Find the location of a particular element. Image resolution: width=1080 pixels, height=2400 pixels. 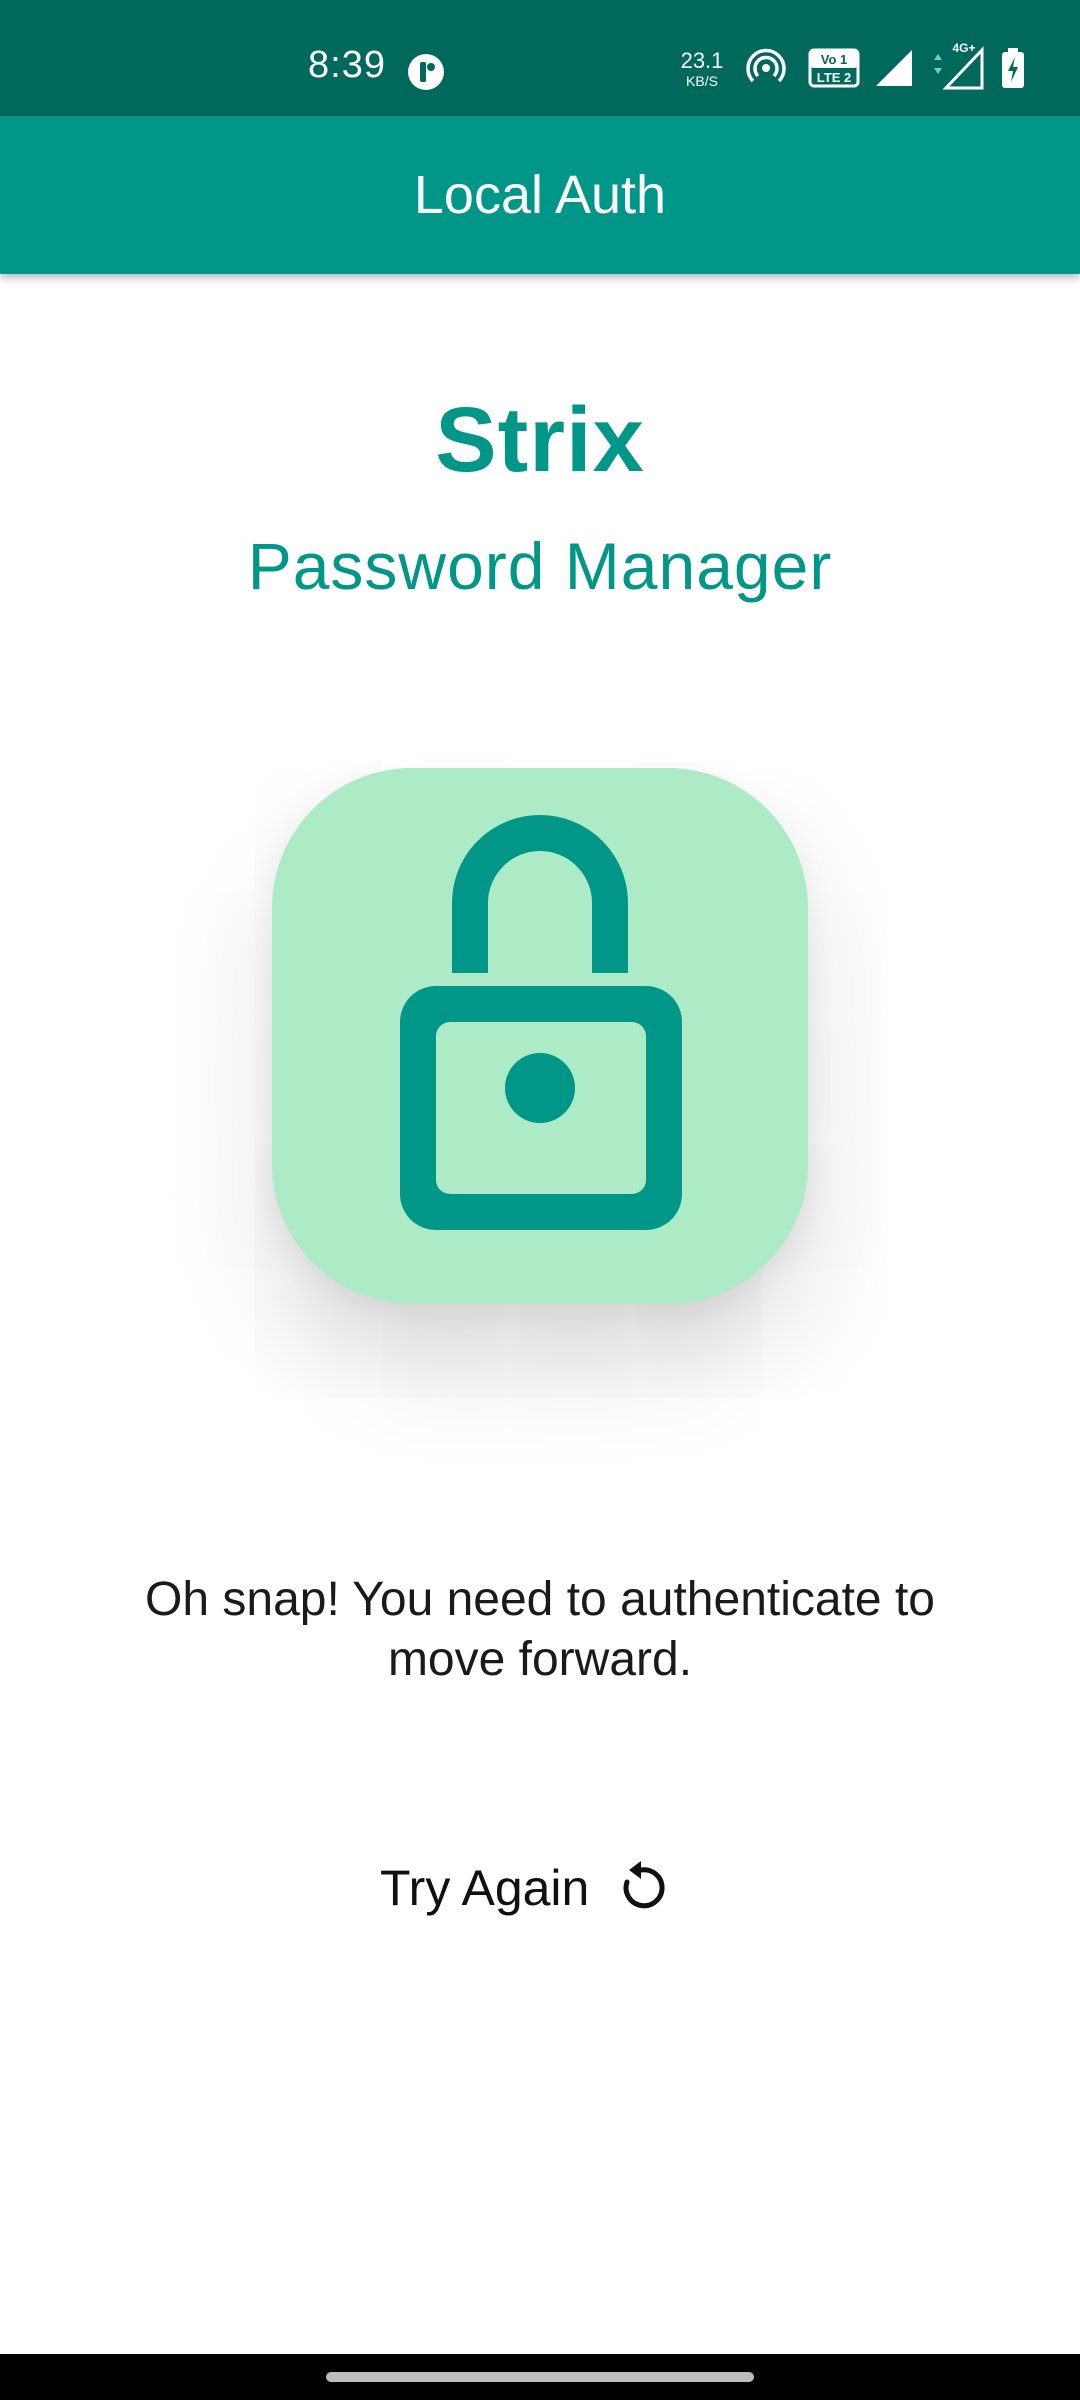

status-bar: 8:39 23.1 KB/S Vo 1 LTE 2 4G+ is located at coordinates (540, 58).